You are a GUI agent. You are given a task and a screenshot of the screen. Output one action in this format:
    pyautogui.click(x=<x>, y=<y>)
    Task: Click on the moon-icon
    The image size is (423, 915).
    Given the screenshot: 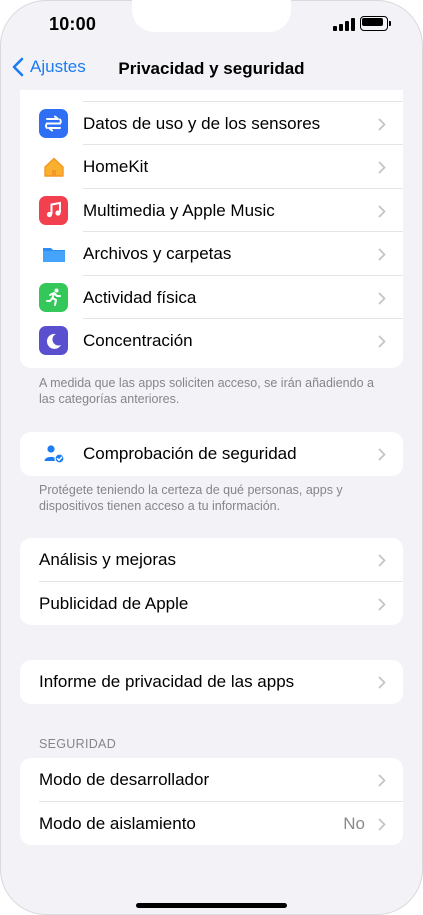 What is the action you would take?
    pyautogui.click(x=53, y=340)
    